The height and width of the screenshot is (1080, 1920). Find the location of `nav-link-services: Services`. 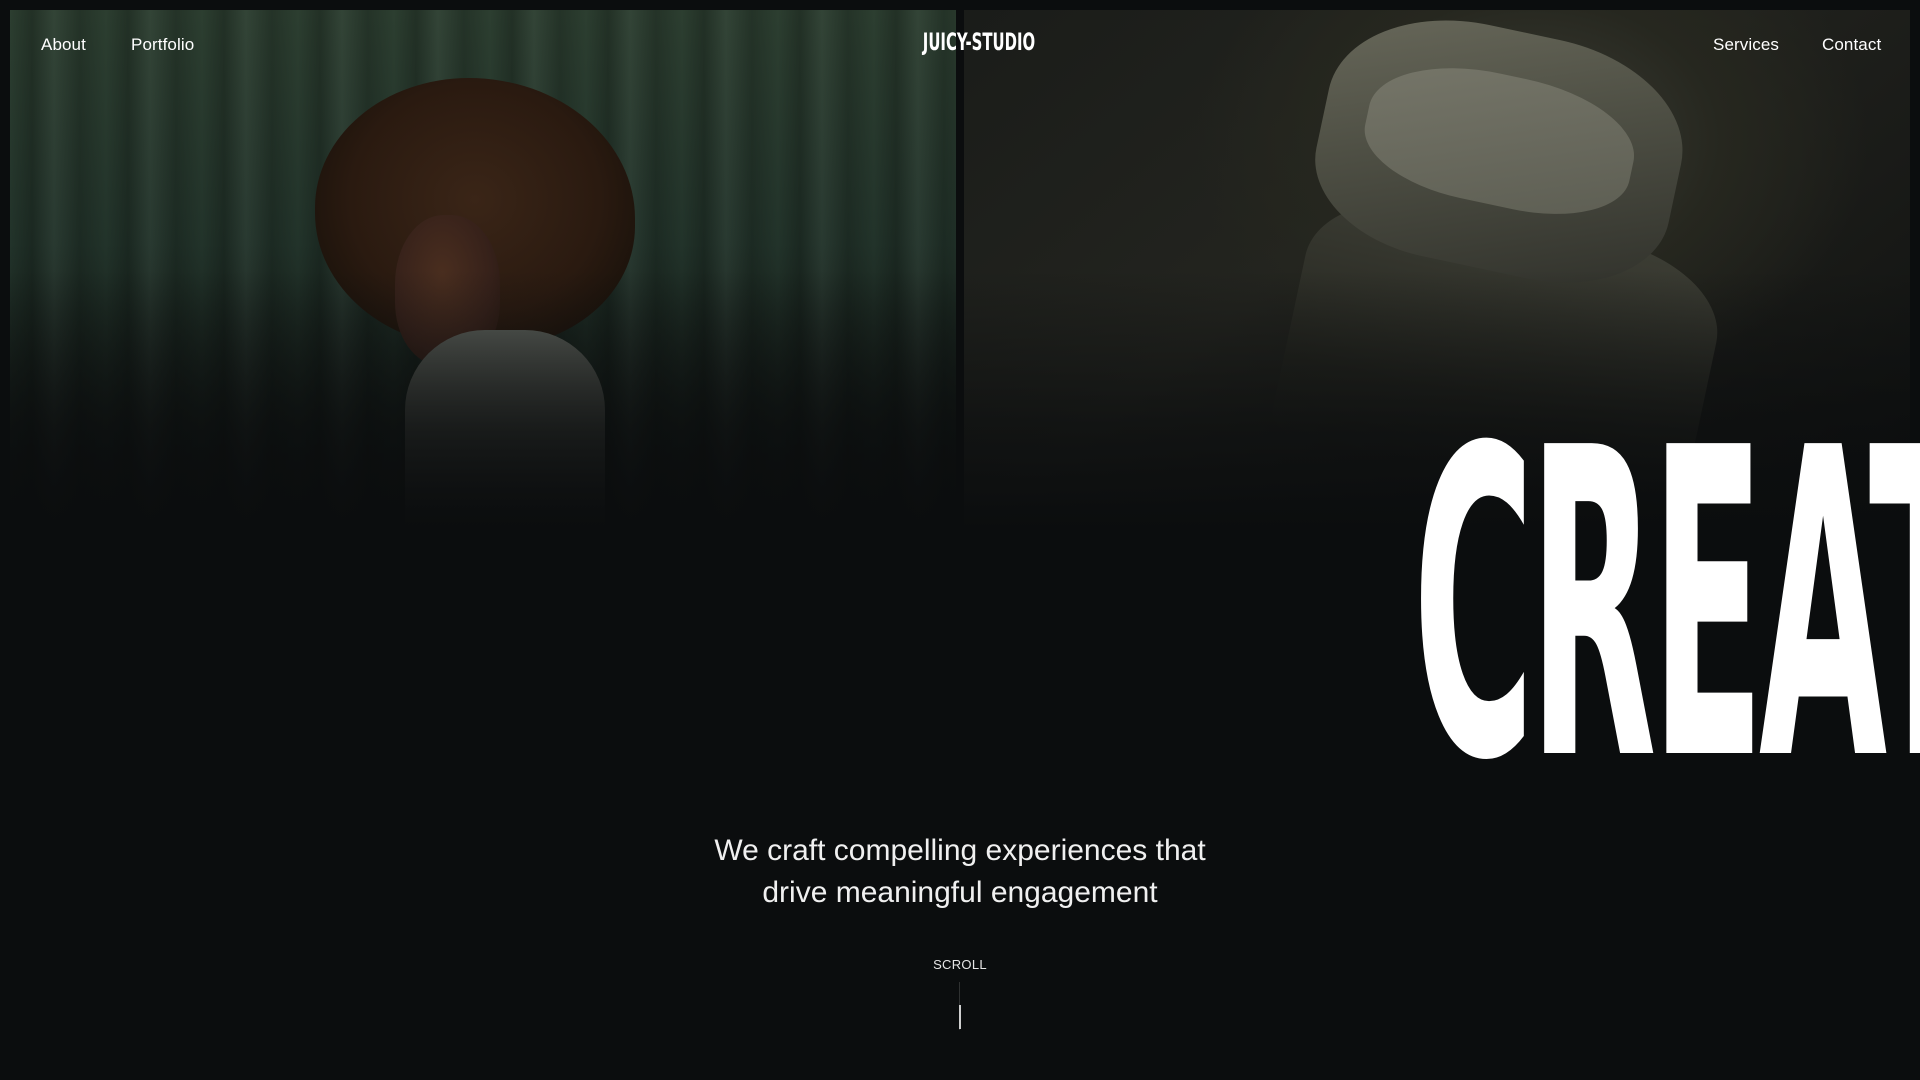

nav-link-services: Services is located at coordinates (1746, 45).